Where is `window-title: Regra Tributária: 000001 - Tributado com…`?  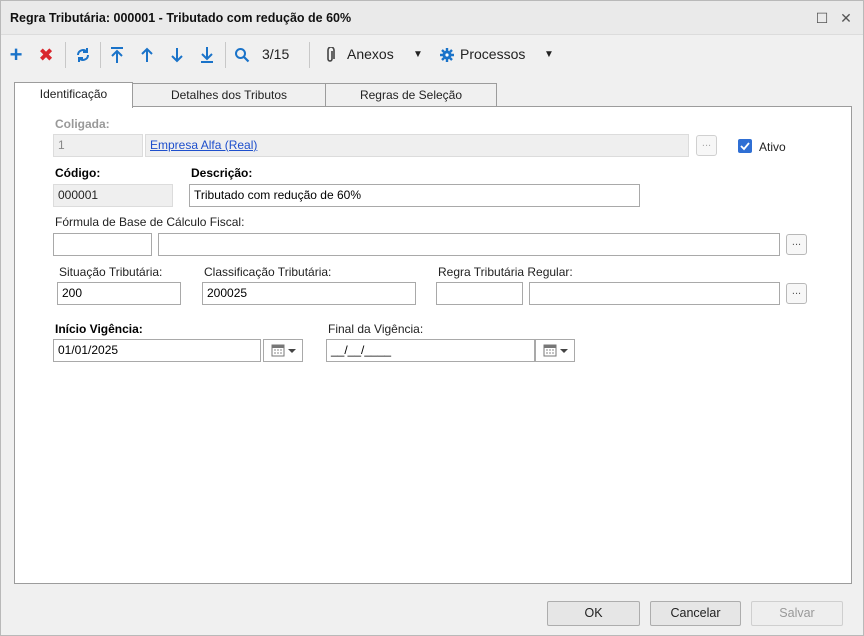 window-title: Regra Tributária: 000001 - Tributado com… is located at coordinates (181, 18).